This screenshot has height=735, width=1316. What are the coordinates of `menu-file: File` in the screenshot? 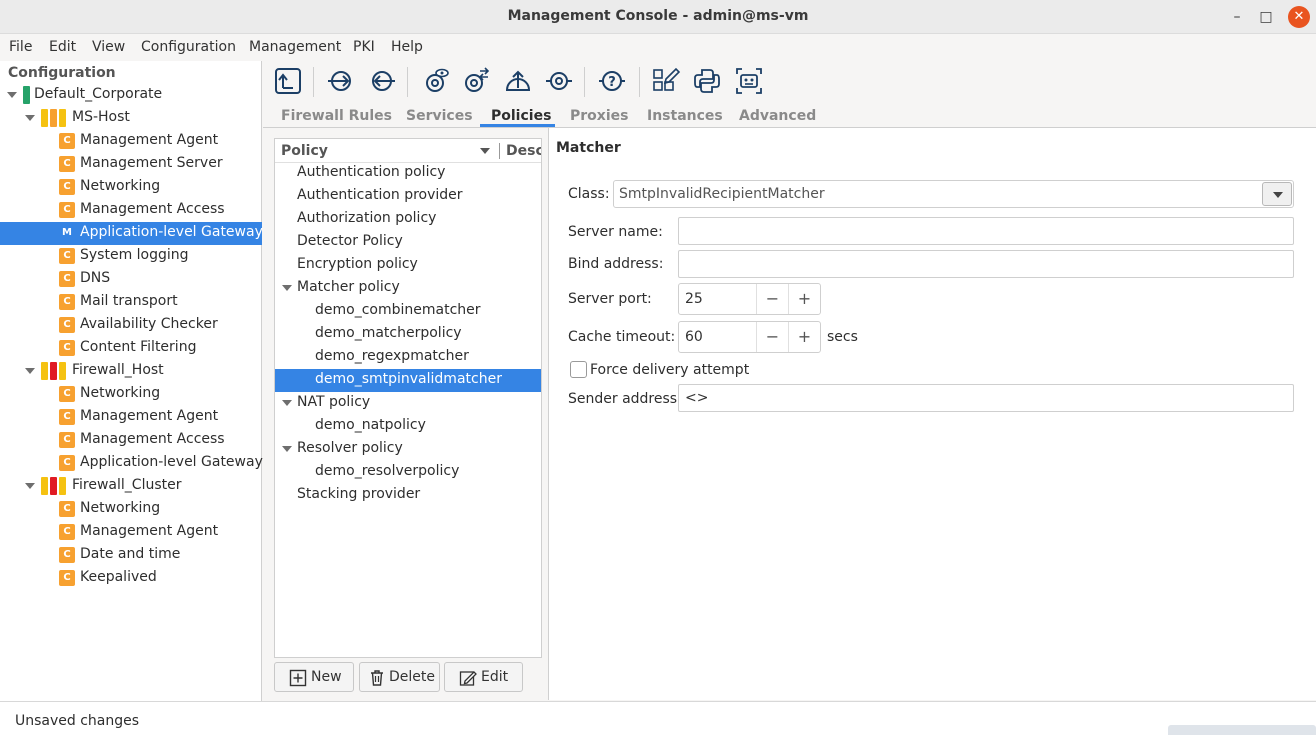 It's located at (20, 47).